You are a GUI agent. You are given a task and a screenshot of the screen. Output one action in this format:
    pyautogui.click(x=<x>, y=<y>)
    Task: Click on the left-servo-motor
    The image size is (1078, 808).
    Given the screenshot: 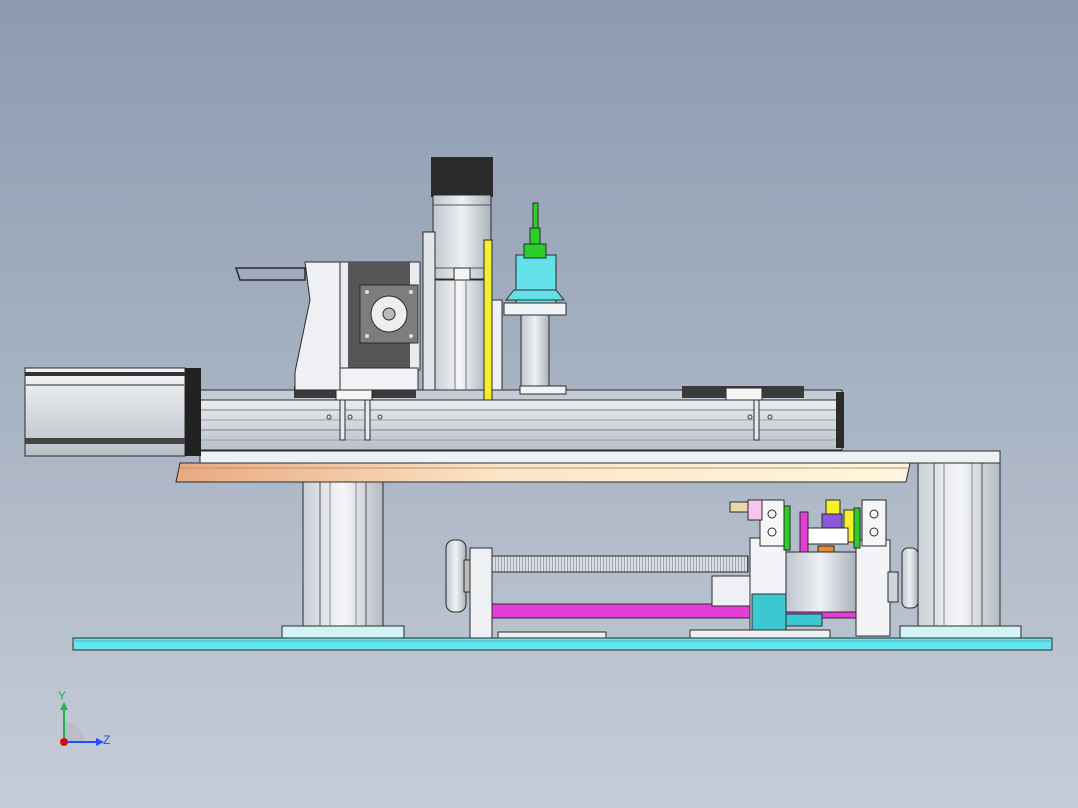 What is the action you would take?
    pyautogui.click(x=112, y=412)
    